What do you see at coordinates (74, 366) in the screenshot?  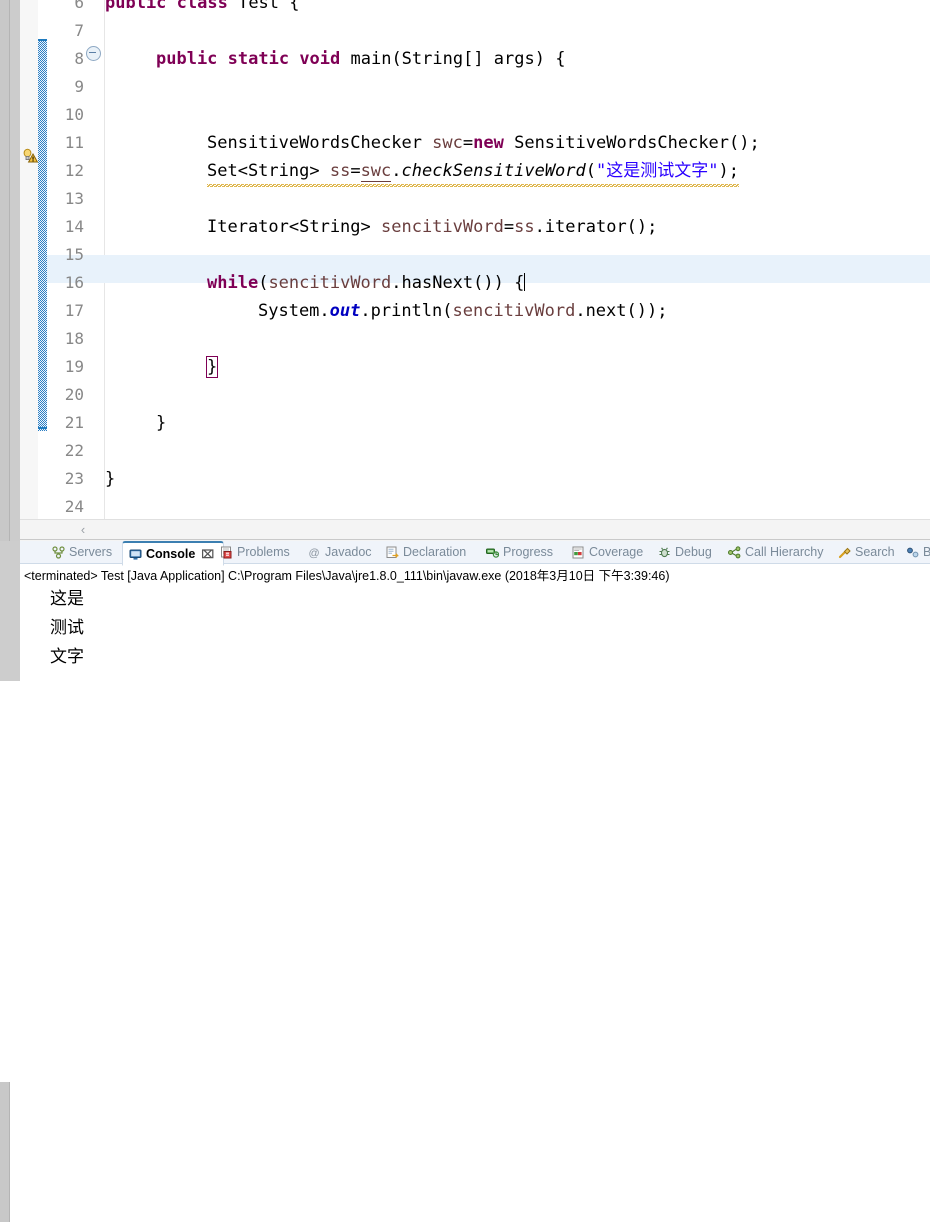 I see `line-number: 19` at bounding box center [74, 366].